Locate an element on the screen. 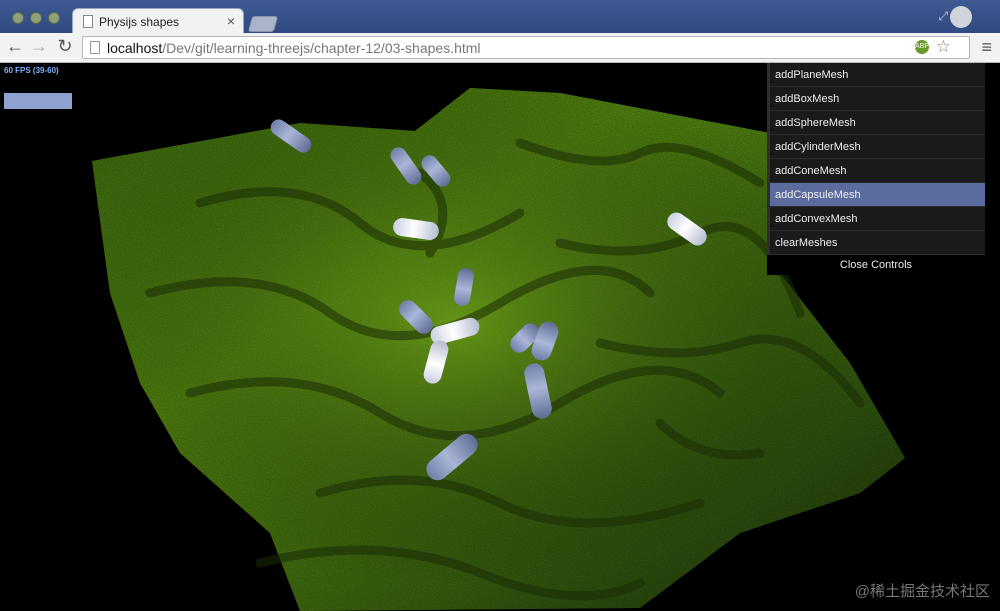  zoom-window-button is located at coordinates (54, 18).